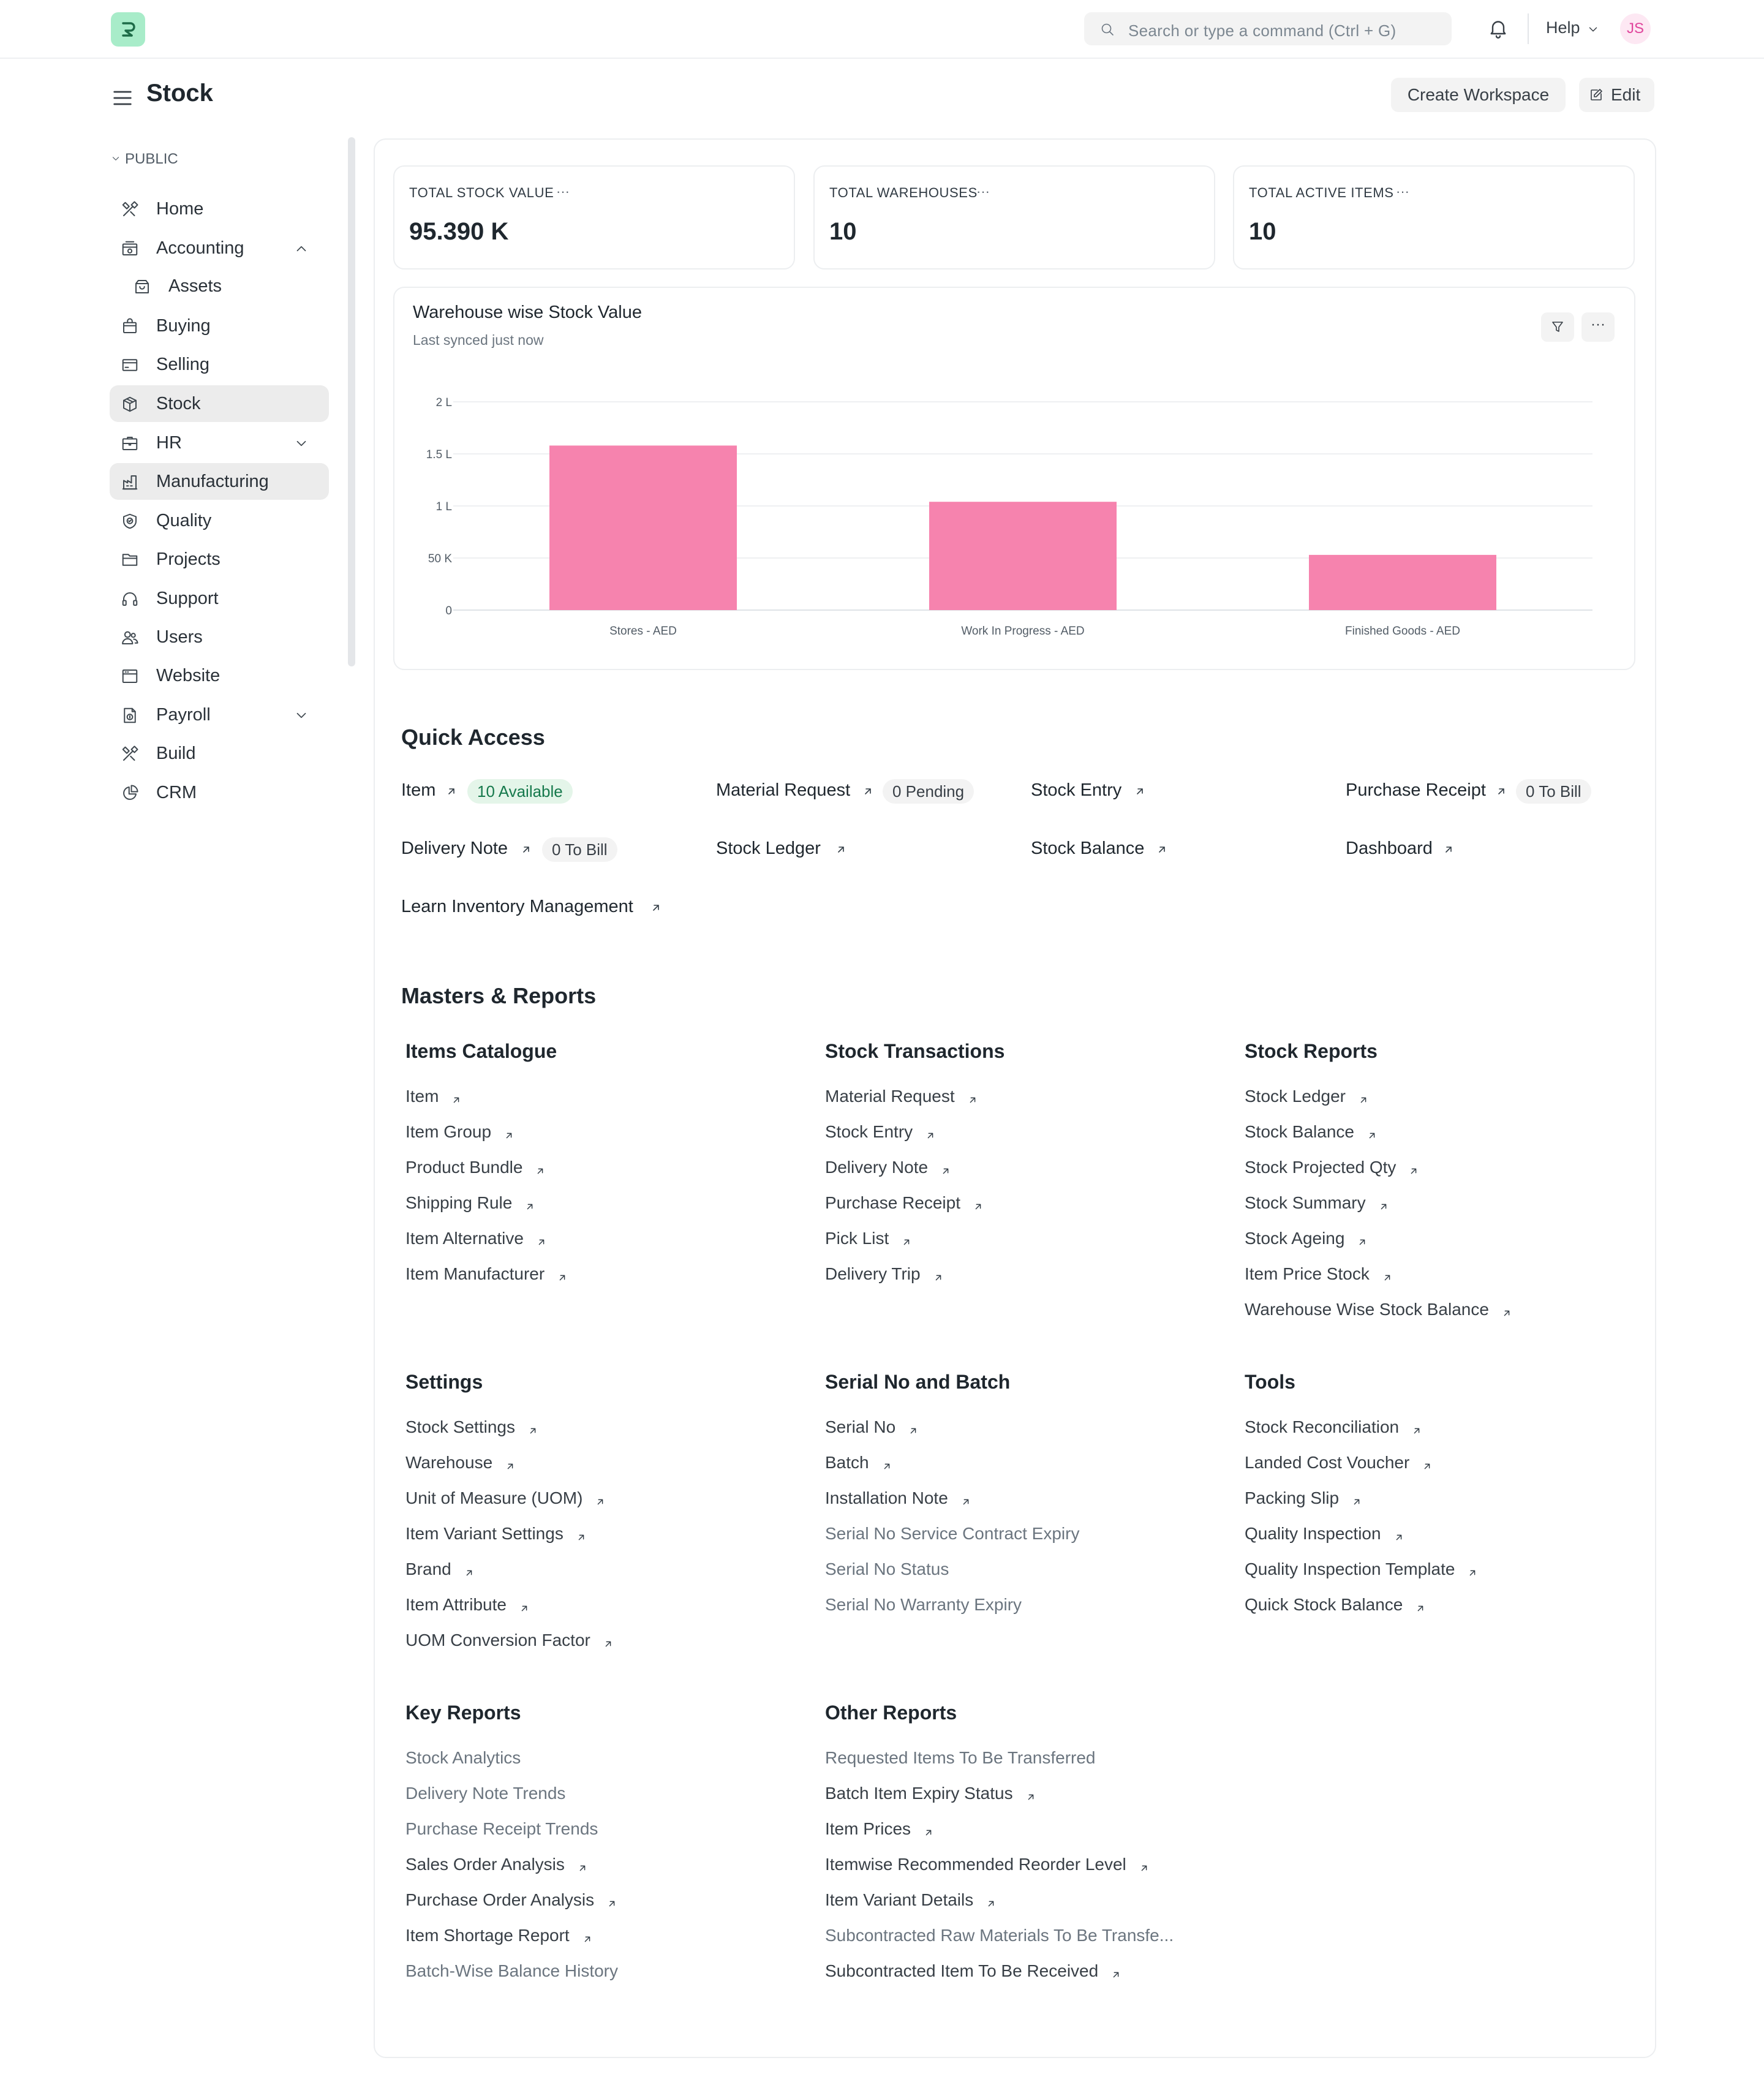  Describe the element at coordinates (485, 1796) in the screenshot. I see `card-link: Delivery Note Trends` at that location.